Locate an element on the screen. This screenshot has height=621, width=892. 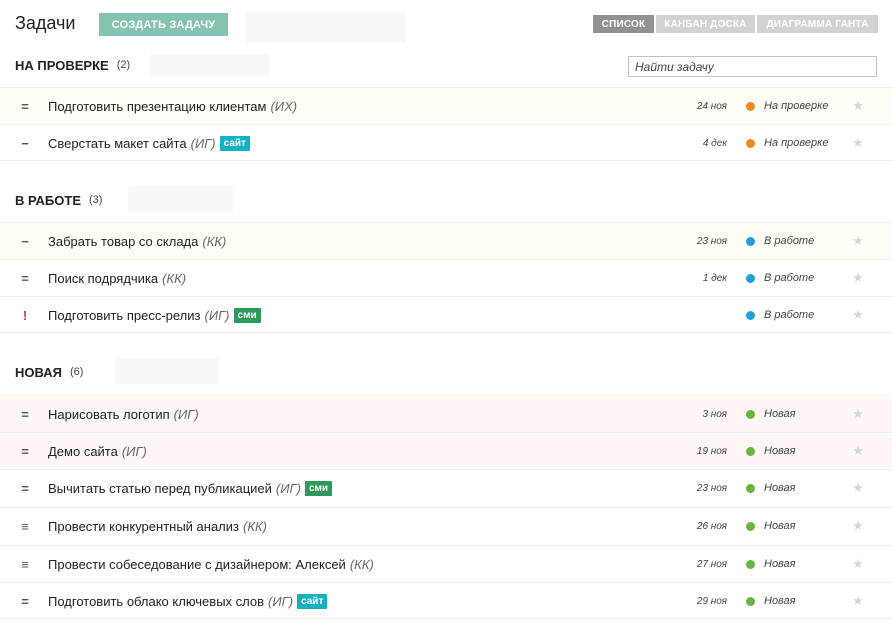
section-header-new: НОВАЯ (6) is located at coordinates (49, 372).